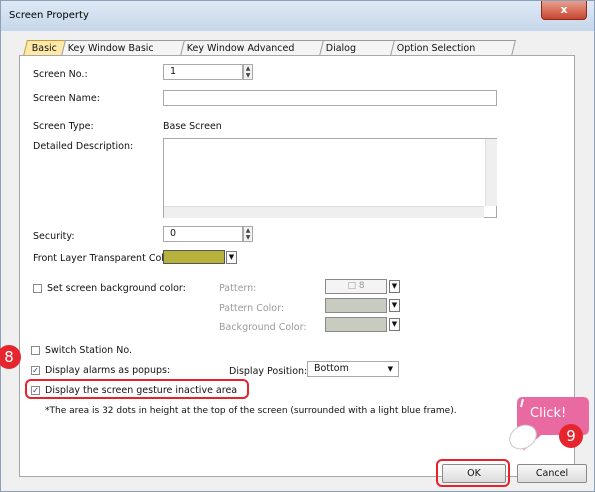 The height and width of the screenshot is (492, 595). What do you see at coordinates (194, 257) in the screenshot?
I see `front-layer-color-swatch` at bounding box center [194, 257].